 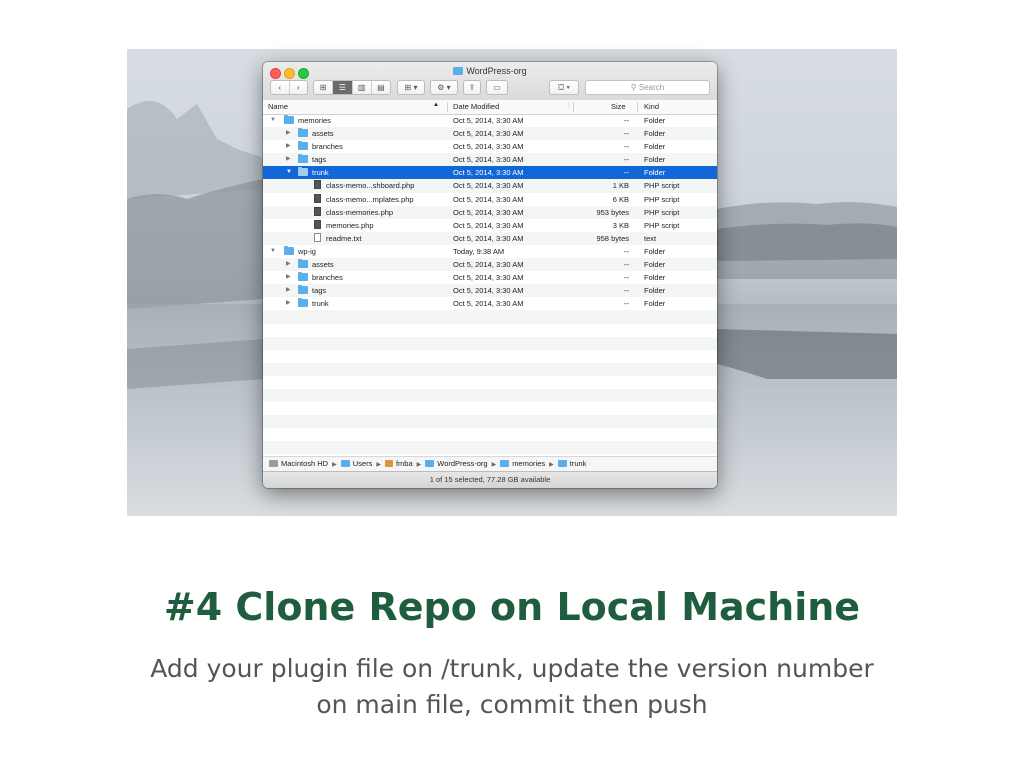 I want to click on back-forward-control: ‹ ›, so click(x=289, y=87).